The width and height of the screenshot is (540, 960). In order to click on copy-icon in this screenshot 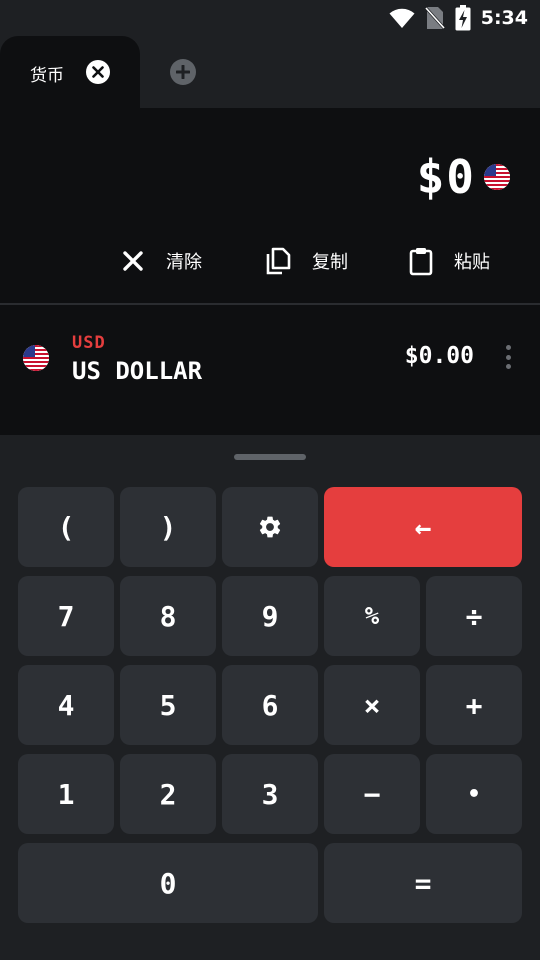, I will do `click(278, 261)`.